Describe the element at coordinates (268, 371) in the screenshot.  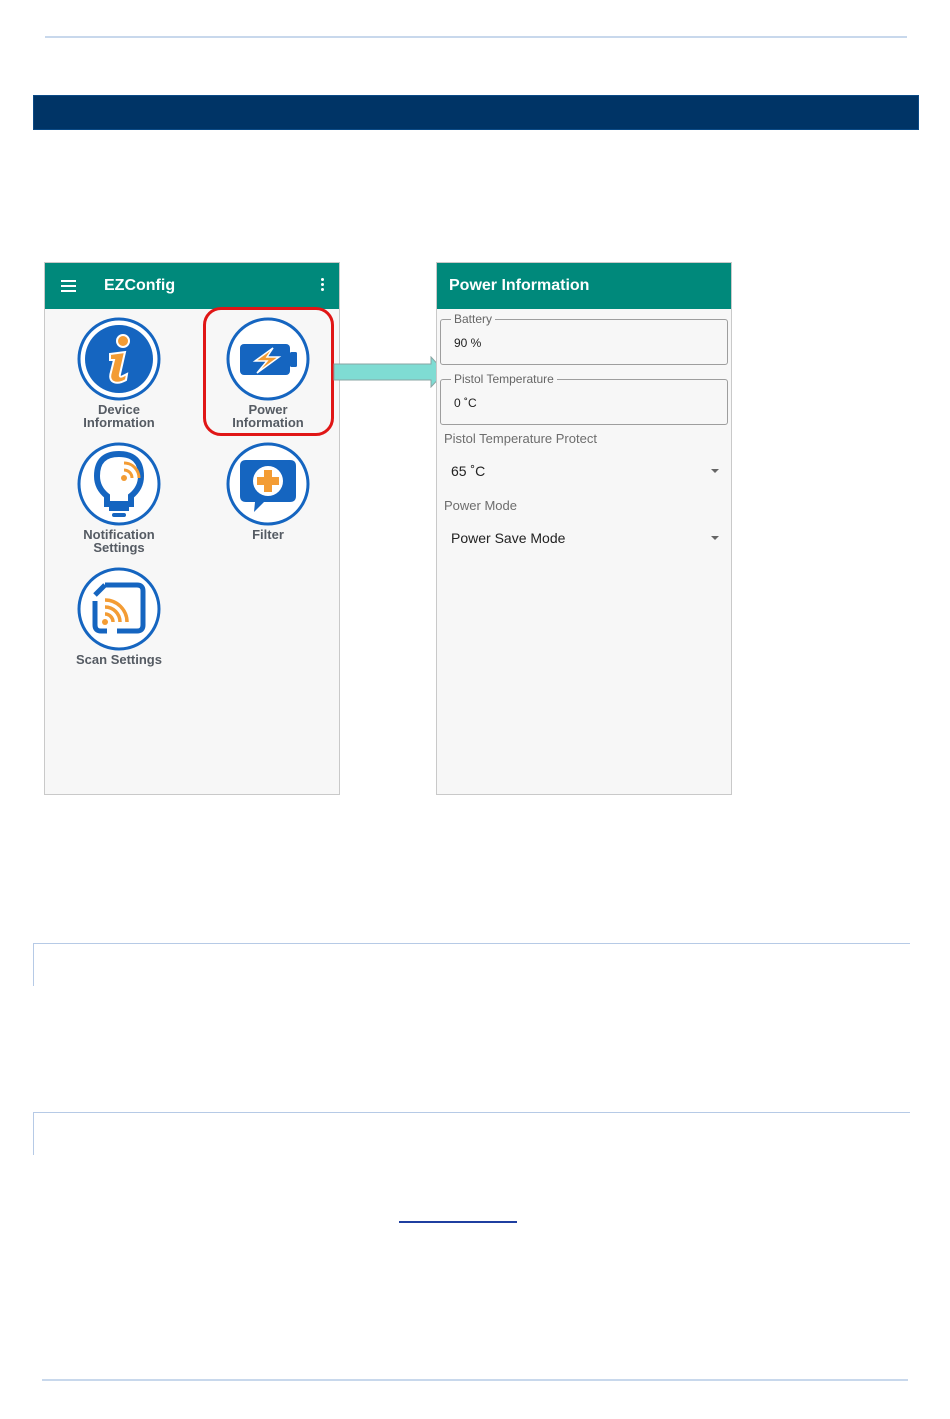
I see `power-information-highlight` at that location.